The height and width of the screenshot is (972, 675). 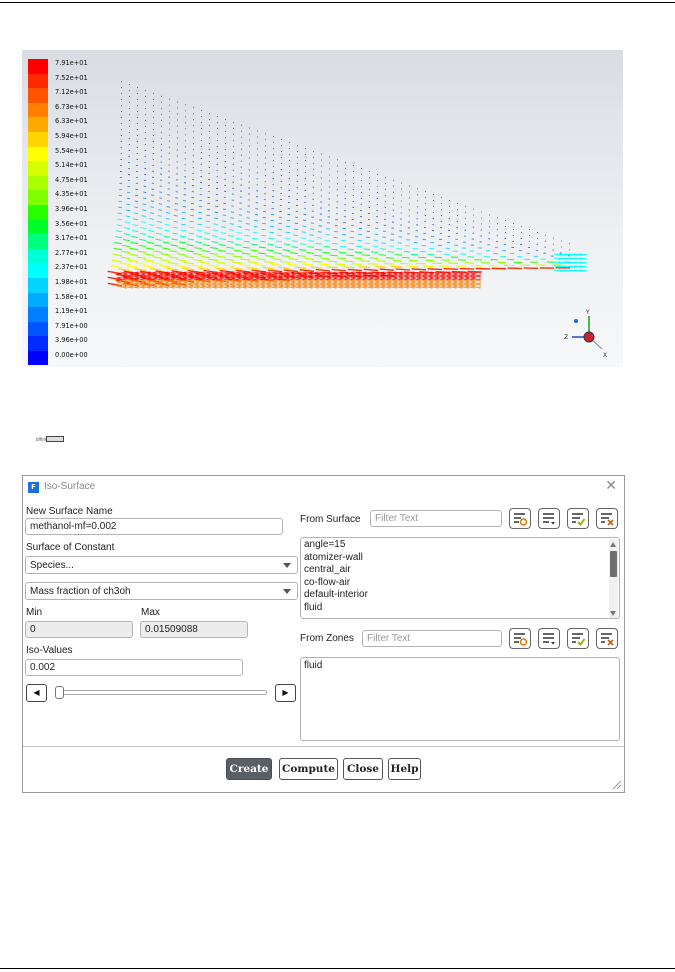 I want to click on from-surface-select-all-button, so click(x=578, y=518).